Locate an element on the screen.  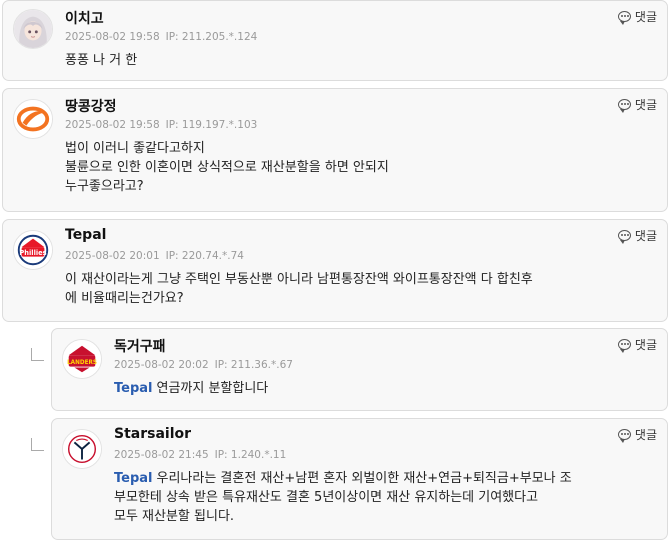
comment-meta: 2025-08-02 19:58 IP: 211.205.*.124 is located at coordinates (161, 37).